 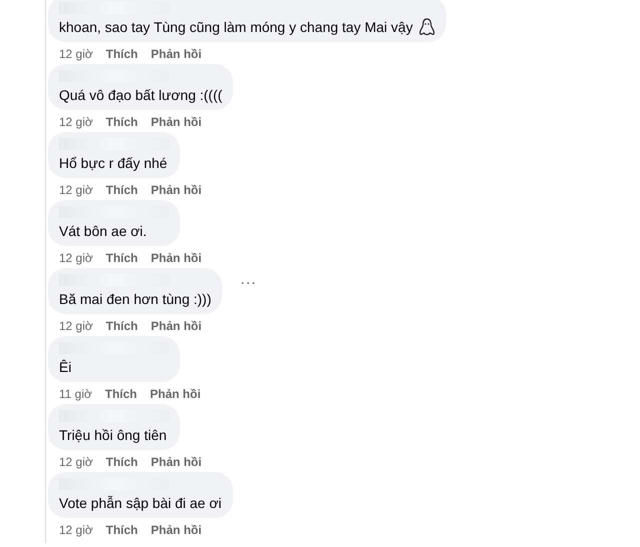 What do you see at coordinates (75, 394) in the screenshot?
I see `comment-time: 11 giờ` at bounding box center [75, 394].